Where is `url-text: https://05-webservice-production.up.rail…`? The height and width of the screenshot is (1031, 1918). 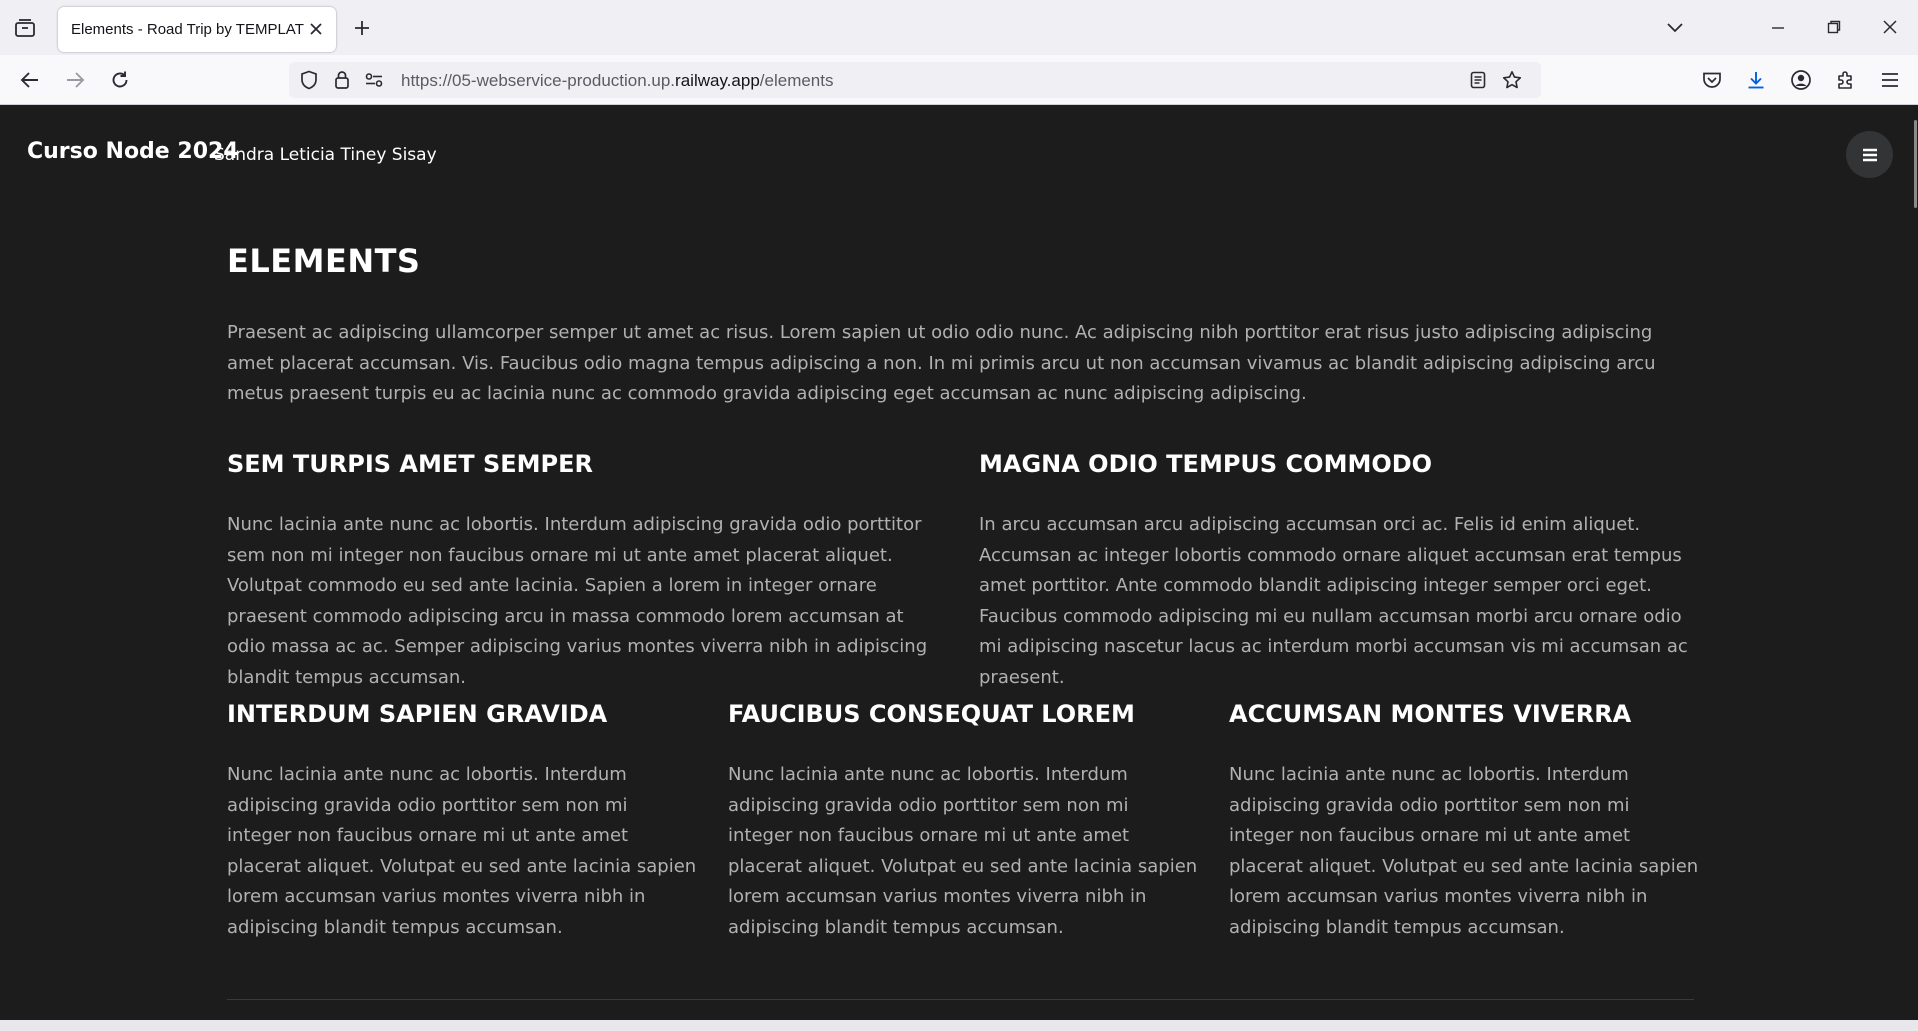 url-text: https://05-webservice-production.up.rail… is located at coordinates (617, 81).